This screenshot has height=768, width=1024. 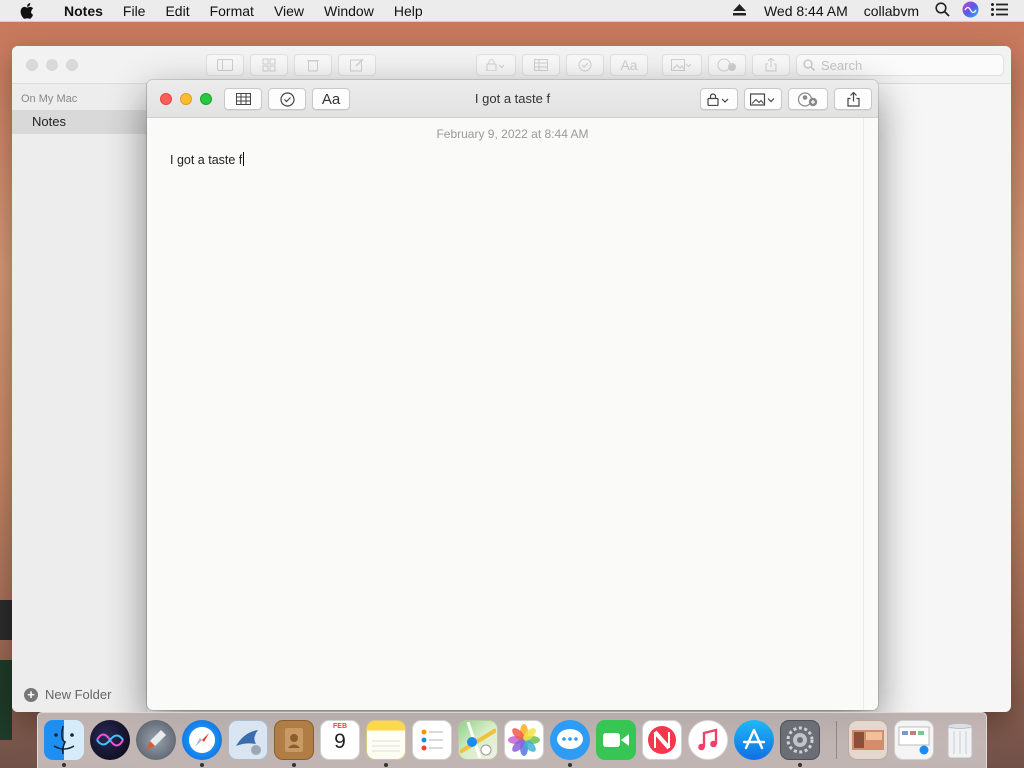 I want to click on contacts-icon, so click(x=294, y=740).